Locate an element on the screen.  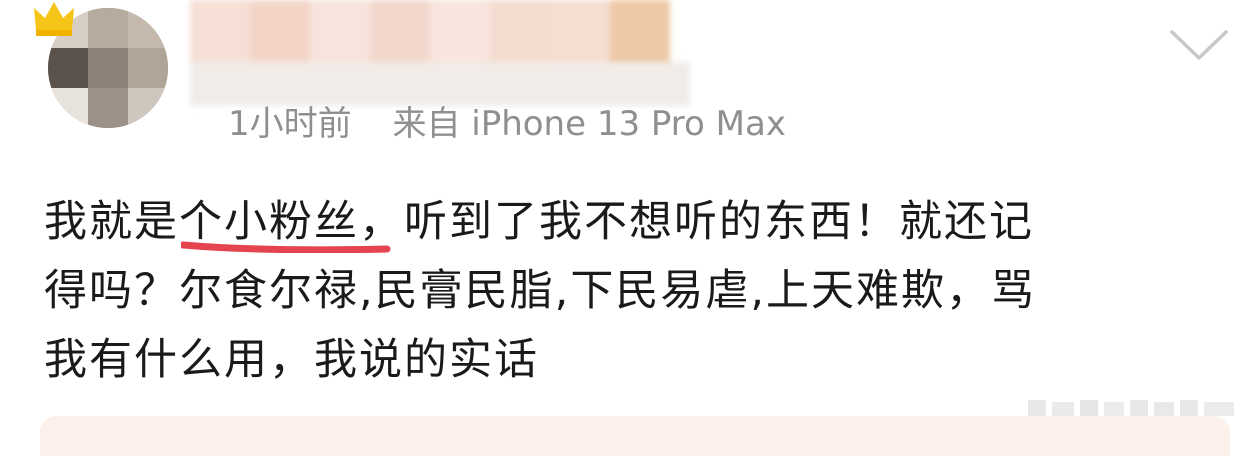
chevron-down-icon is located at coordinates (1199, 46).